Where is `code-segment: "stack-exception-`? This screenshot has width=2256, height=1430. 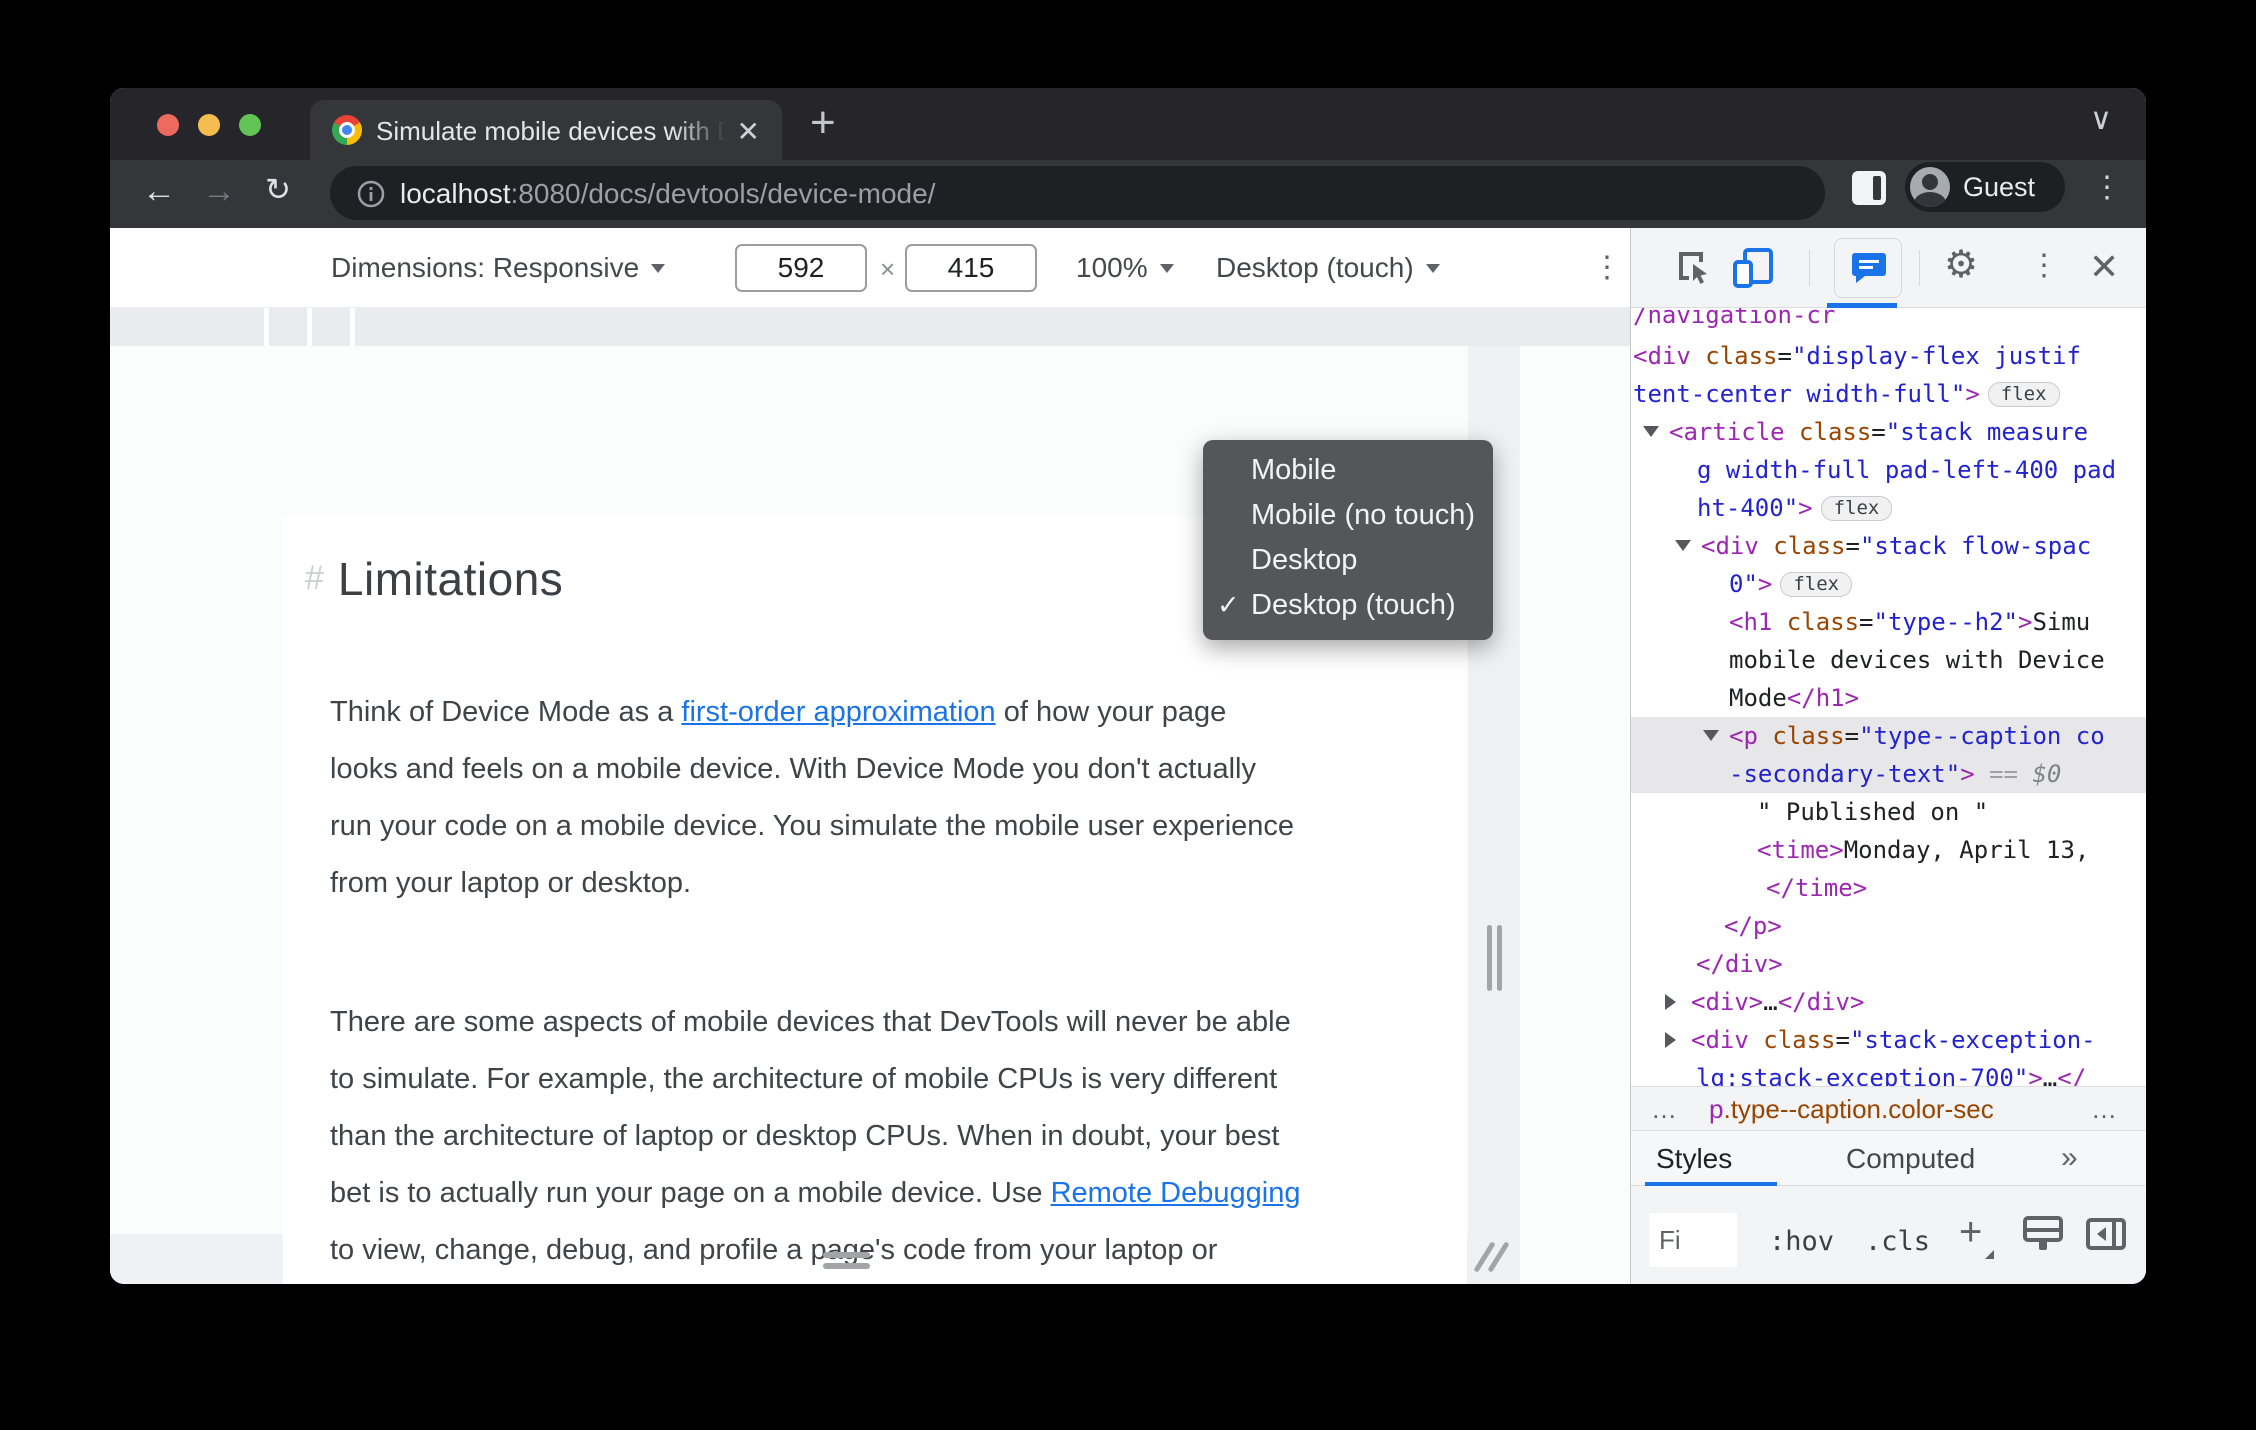 code-segment: "stack-exception- is located at coordinates (1972, 1040).